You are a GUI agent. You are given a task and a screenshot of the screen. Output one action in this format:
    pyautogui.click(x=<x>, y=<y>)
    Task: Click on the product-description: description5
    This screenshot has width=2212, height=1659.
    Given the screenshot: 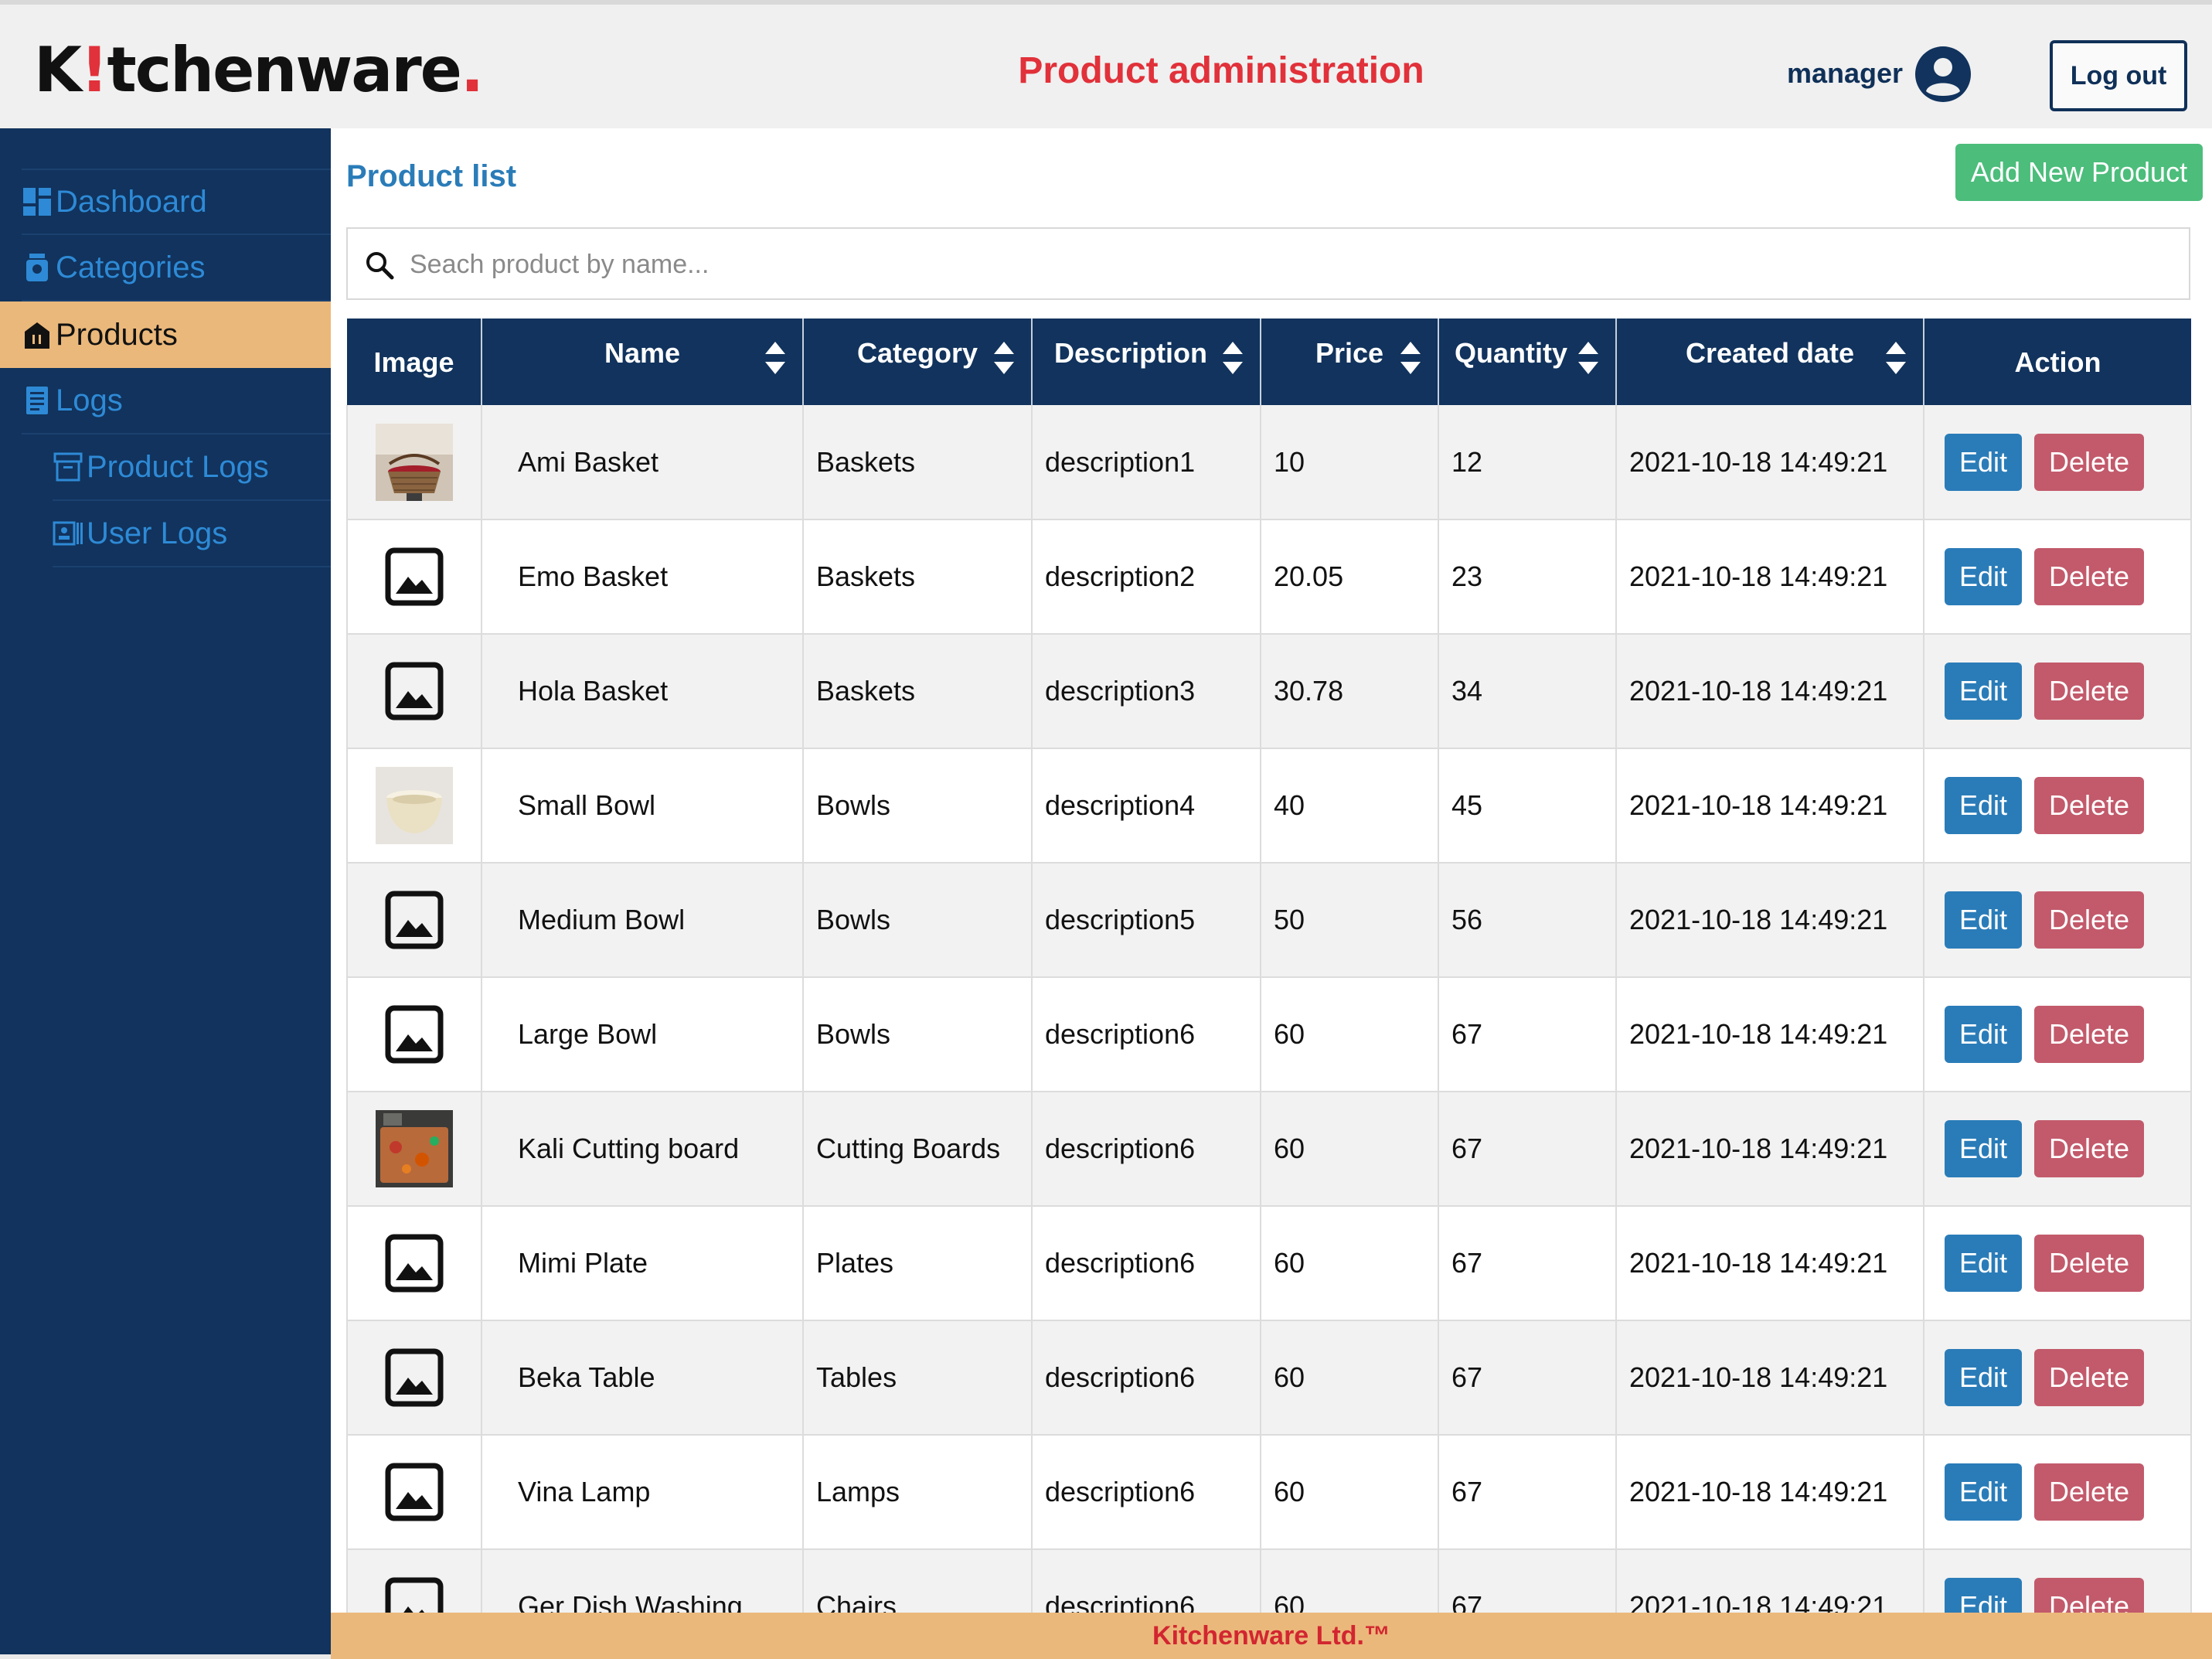 What is the action you would take?
    pyautogui.click(x=1146, y=920)
    